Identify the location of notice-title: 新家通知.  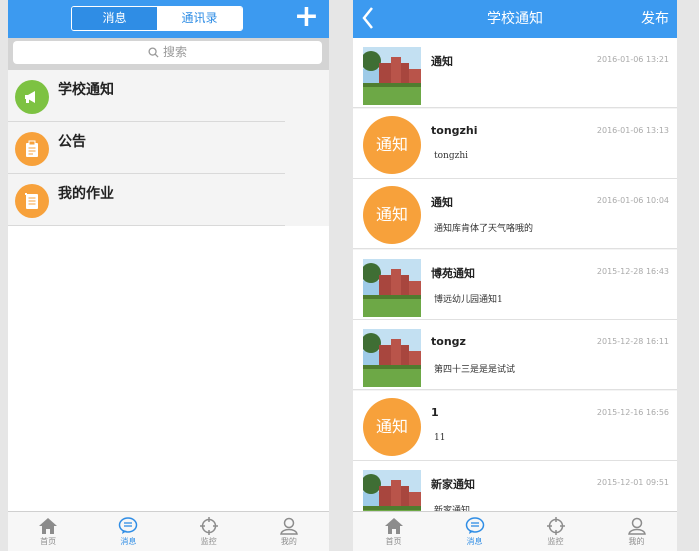
(453, 484).